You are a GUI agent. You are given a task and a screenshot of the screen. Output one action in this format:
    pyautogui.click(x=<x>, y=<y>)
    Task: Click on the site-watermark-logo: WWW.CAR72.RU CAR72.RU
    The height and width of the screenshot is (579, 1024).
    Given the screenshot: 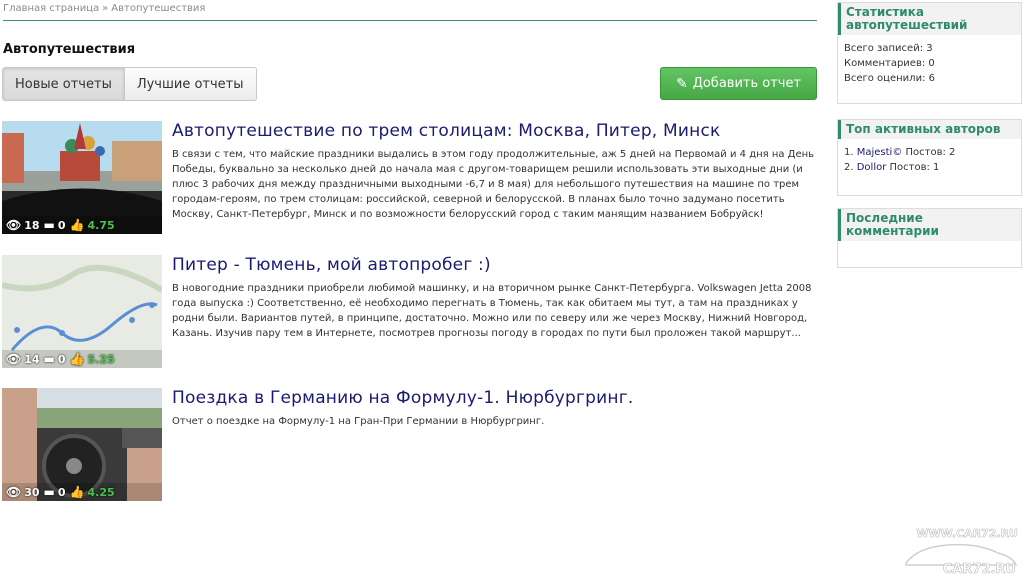 What is the action you would take?
    pyautogui.click(x=959, y=550)
    